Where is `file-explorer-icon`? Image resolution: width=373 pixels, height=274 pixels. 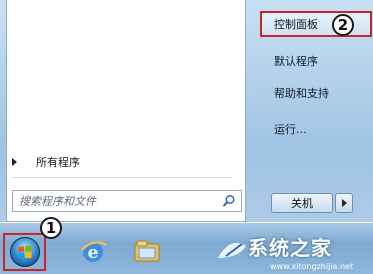 file-explorer-icon is located at coordinates (147, 251).